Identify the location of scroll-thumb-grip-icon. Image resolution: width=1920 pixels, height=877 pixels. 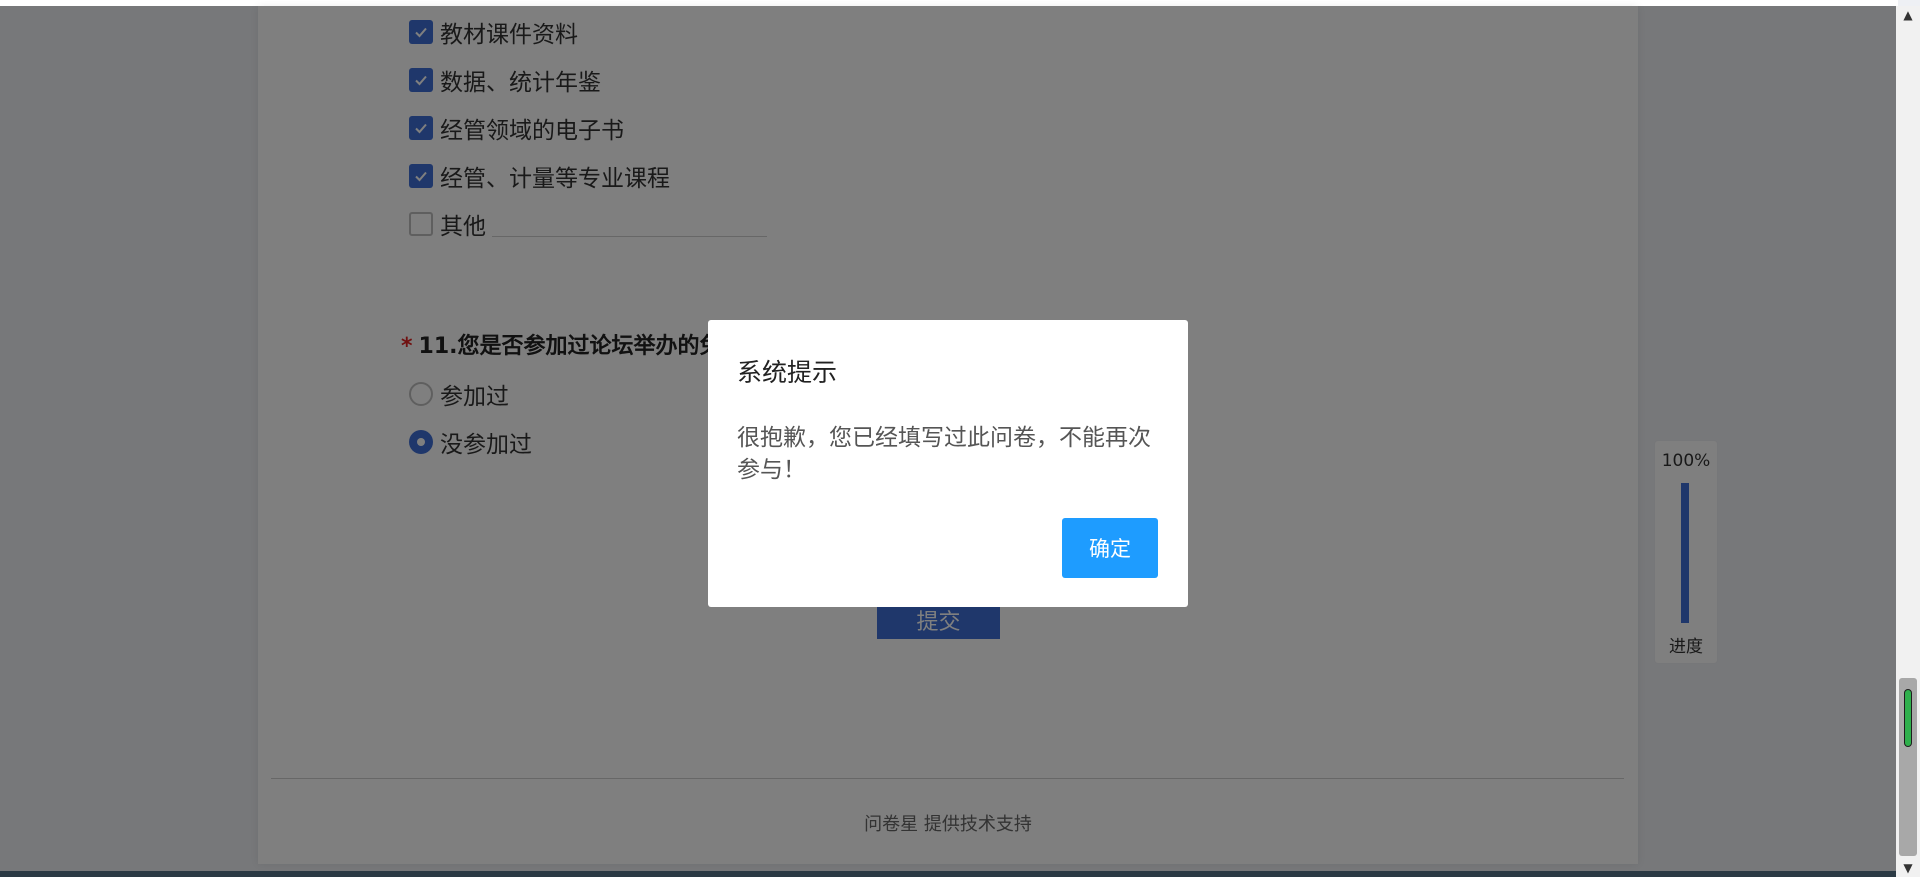
(1908, 718).